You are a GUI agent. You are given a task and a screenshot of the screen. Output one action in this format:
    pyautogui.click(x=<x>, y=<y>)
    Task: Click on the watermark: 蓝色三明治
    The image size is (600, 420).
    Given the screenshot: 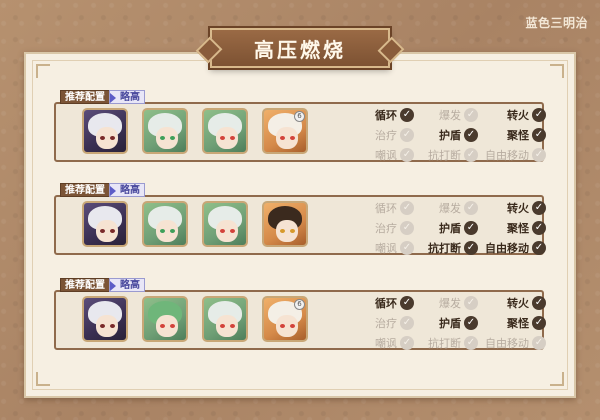 What is the action you would take?
    pyautogui.click(x=556, y=23)
    